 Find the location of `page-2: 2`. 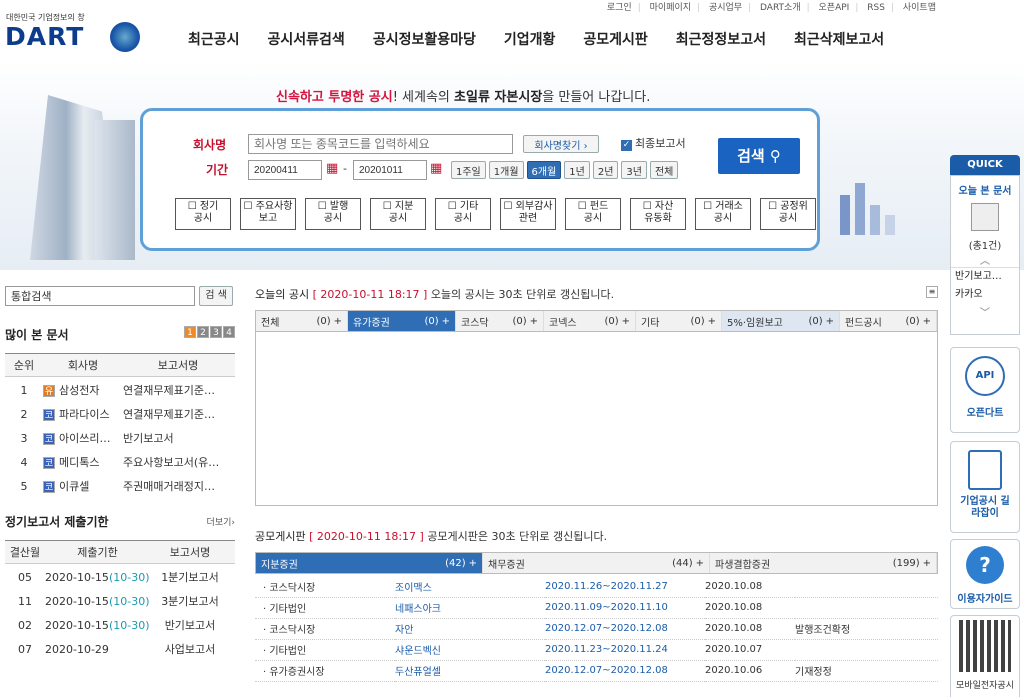

page-2: 2 is located at coordinates (203, 332).